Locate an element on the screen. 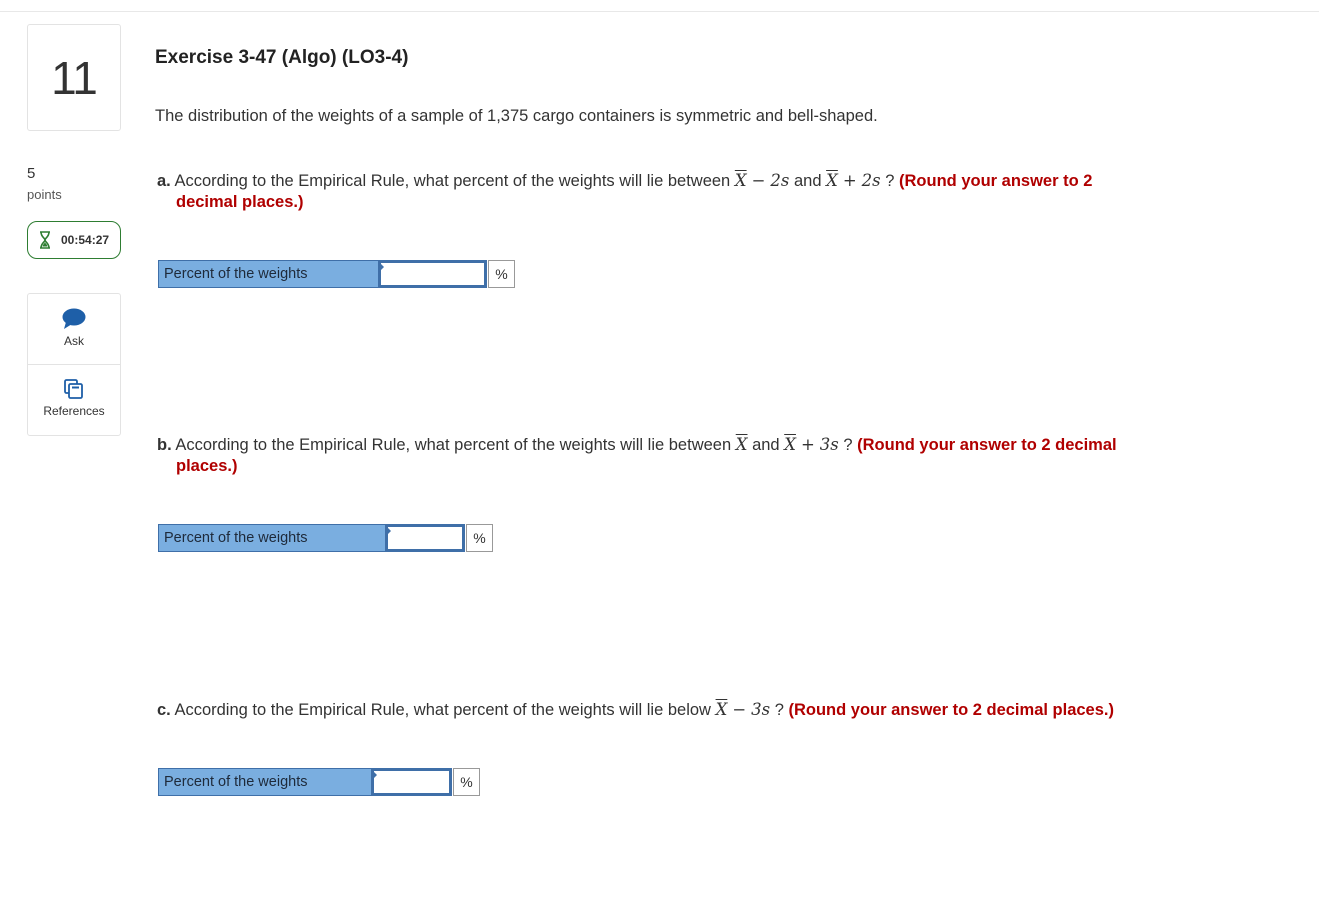 This screenshot has height=920, width=1319. part-b-xbar-1: X is located at coordinates (741, 444).